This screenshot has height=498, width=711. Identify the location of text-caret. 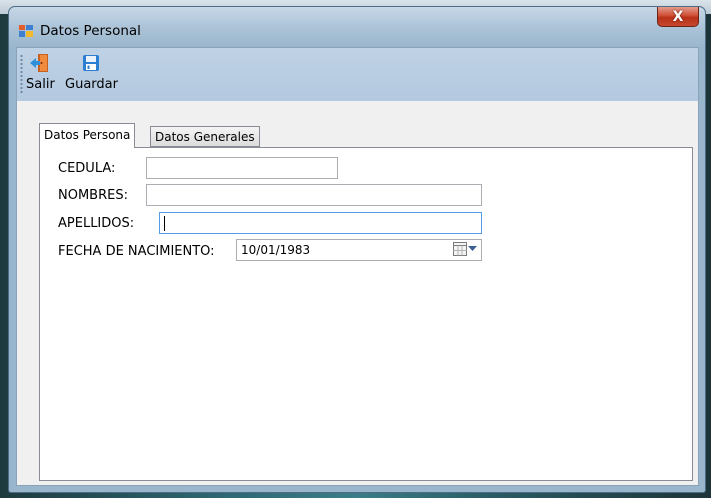
(164, 223).